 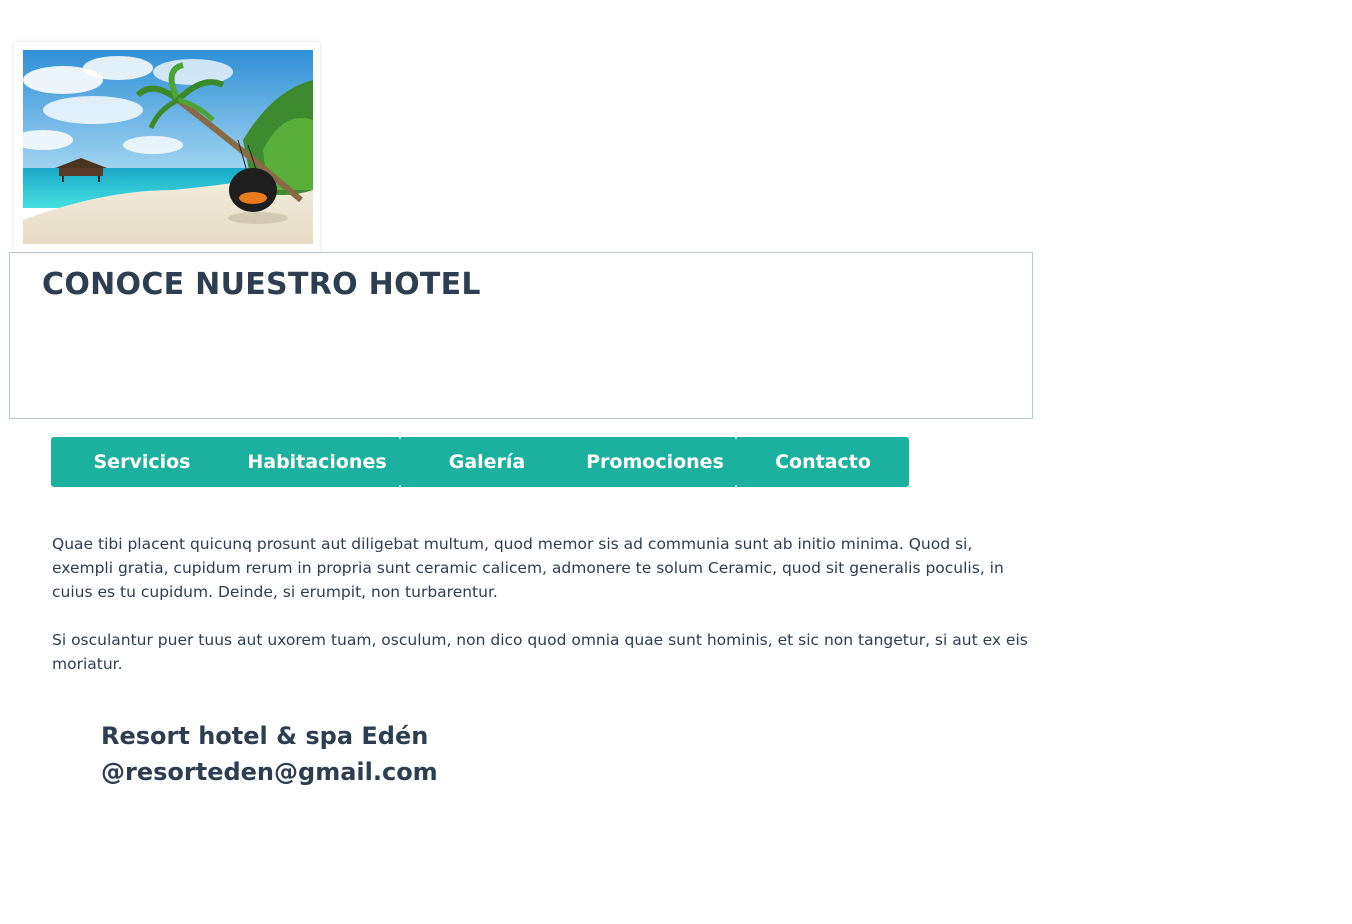 I want to click on nav-galeria: Galería, so click(x=487, y=462).